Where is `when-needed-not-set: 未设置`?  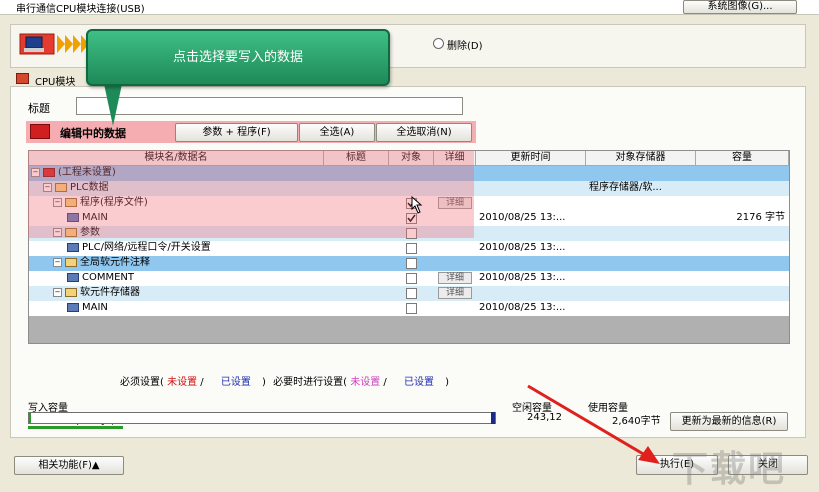 when-needed-not-set: 未设置 is located at coordinates (365, 382).